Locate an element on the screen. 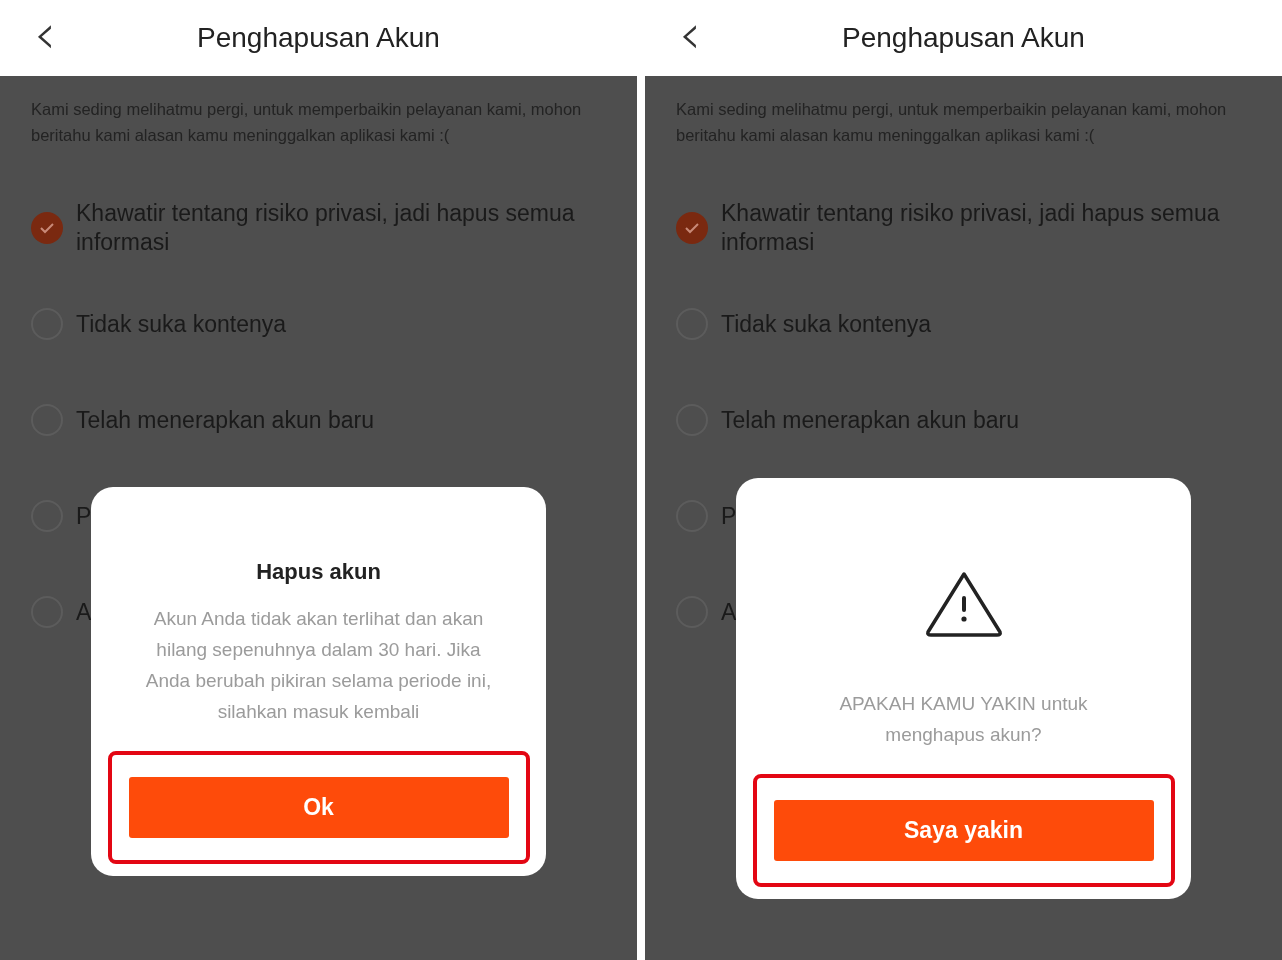 This screenshot has height=960, width=1282. dialog-message: APAKAH KAMU YAKIN untuk menghapus akun? is located at coordinates (963, 719).